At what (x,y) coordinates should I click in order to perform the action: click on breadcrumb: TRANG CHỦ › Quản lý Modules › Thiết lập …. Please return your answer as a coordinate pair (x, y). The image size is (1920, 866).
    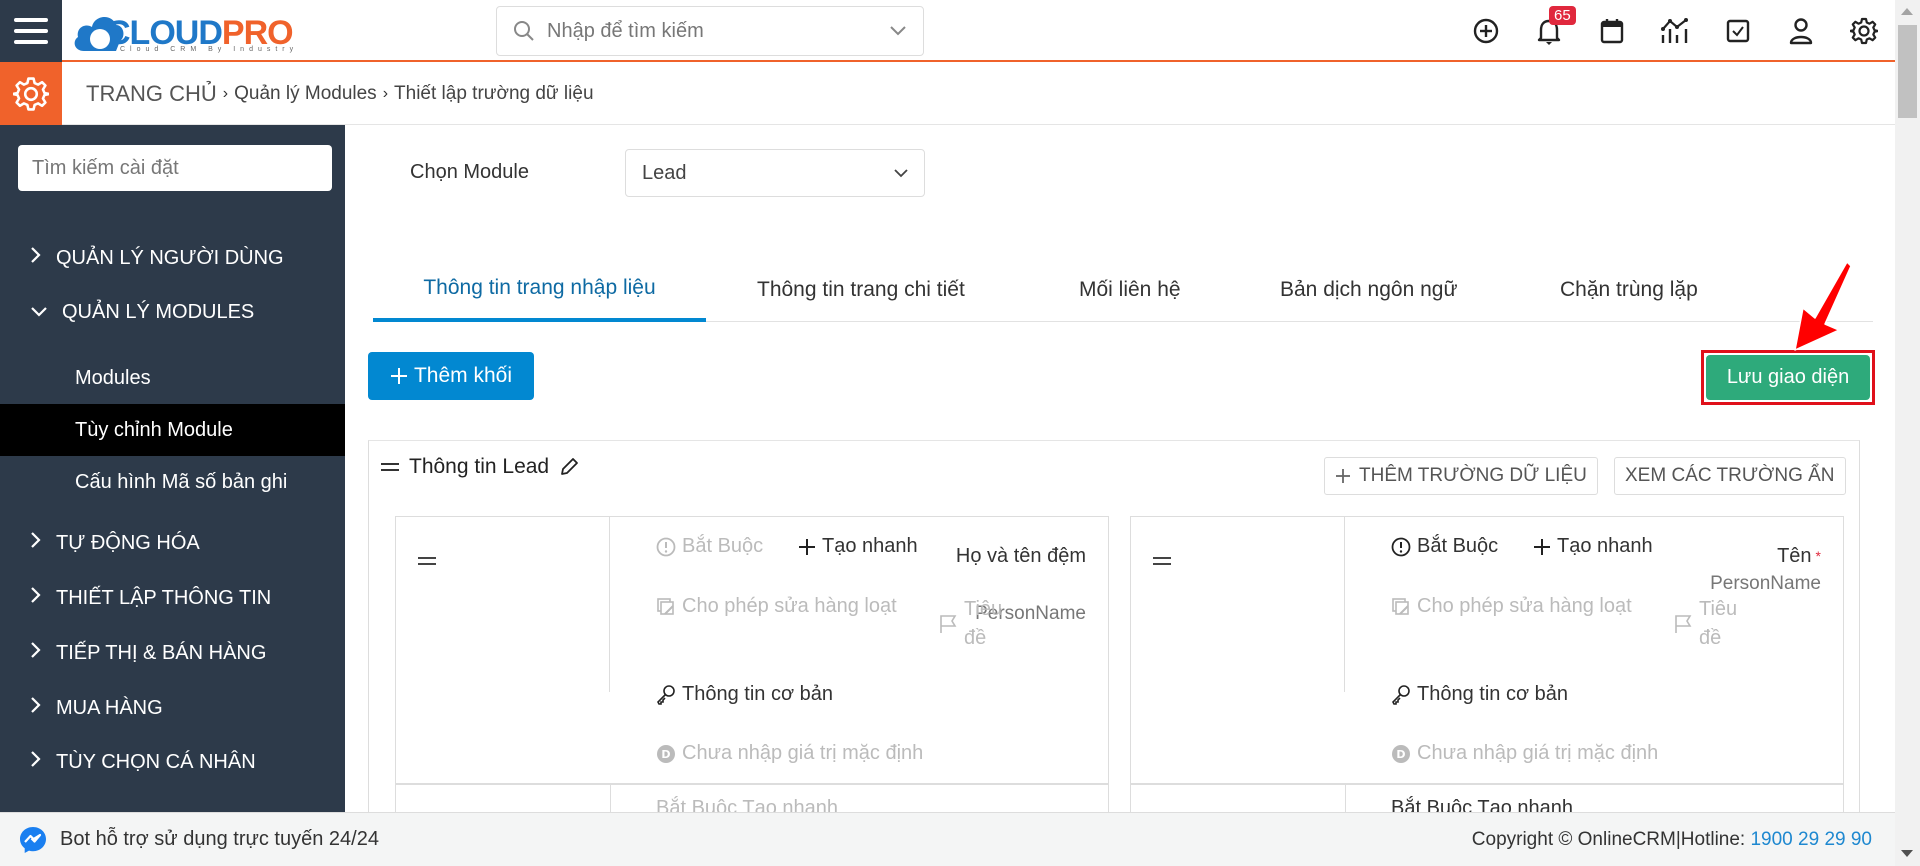
    Looking at the image, I should click on (340, 93).